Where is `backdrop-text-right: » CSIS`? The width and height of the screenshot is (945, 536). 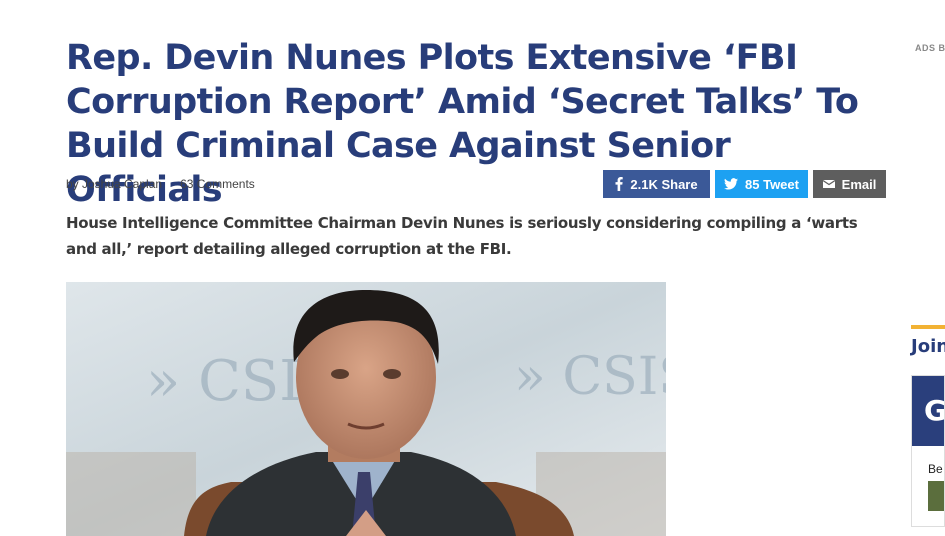 backdrop-text-right: » CSIS is located at coordinates (590, 377).